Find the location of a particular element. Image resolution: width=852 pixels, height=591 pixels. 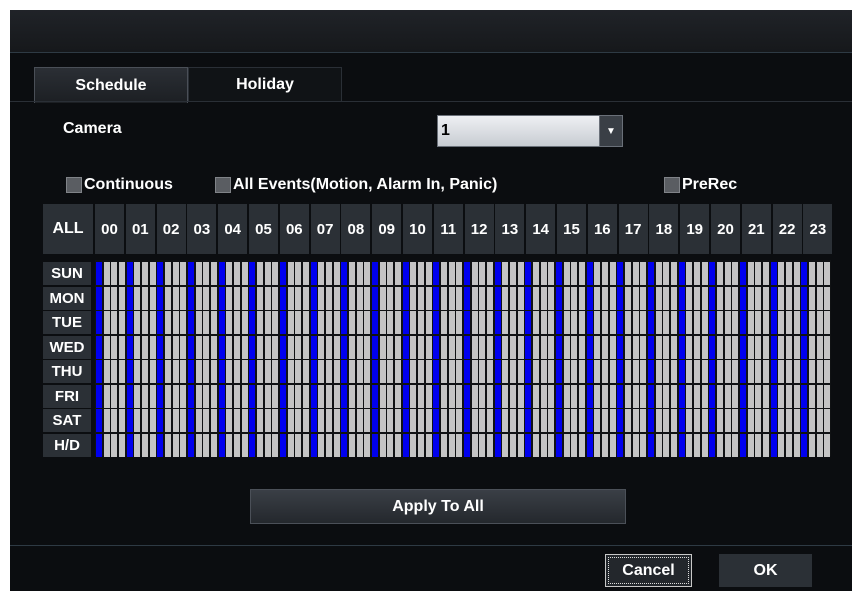

chevron-down-icon: ▼ is located at coordinates (610, 131).